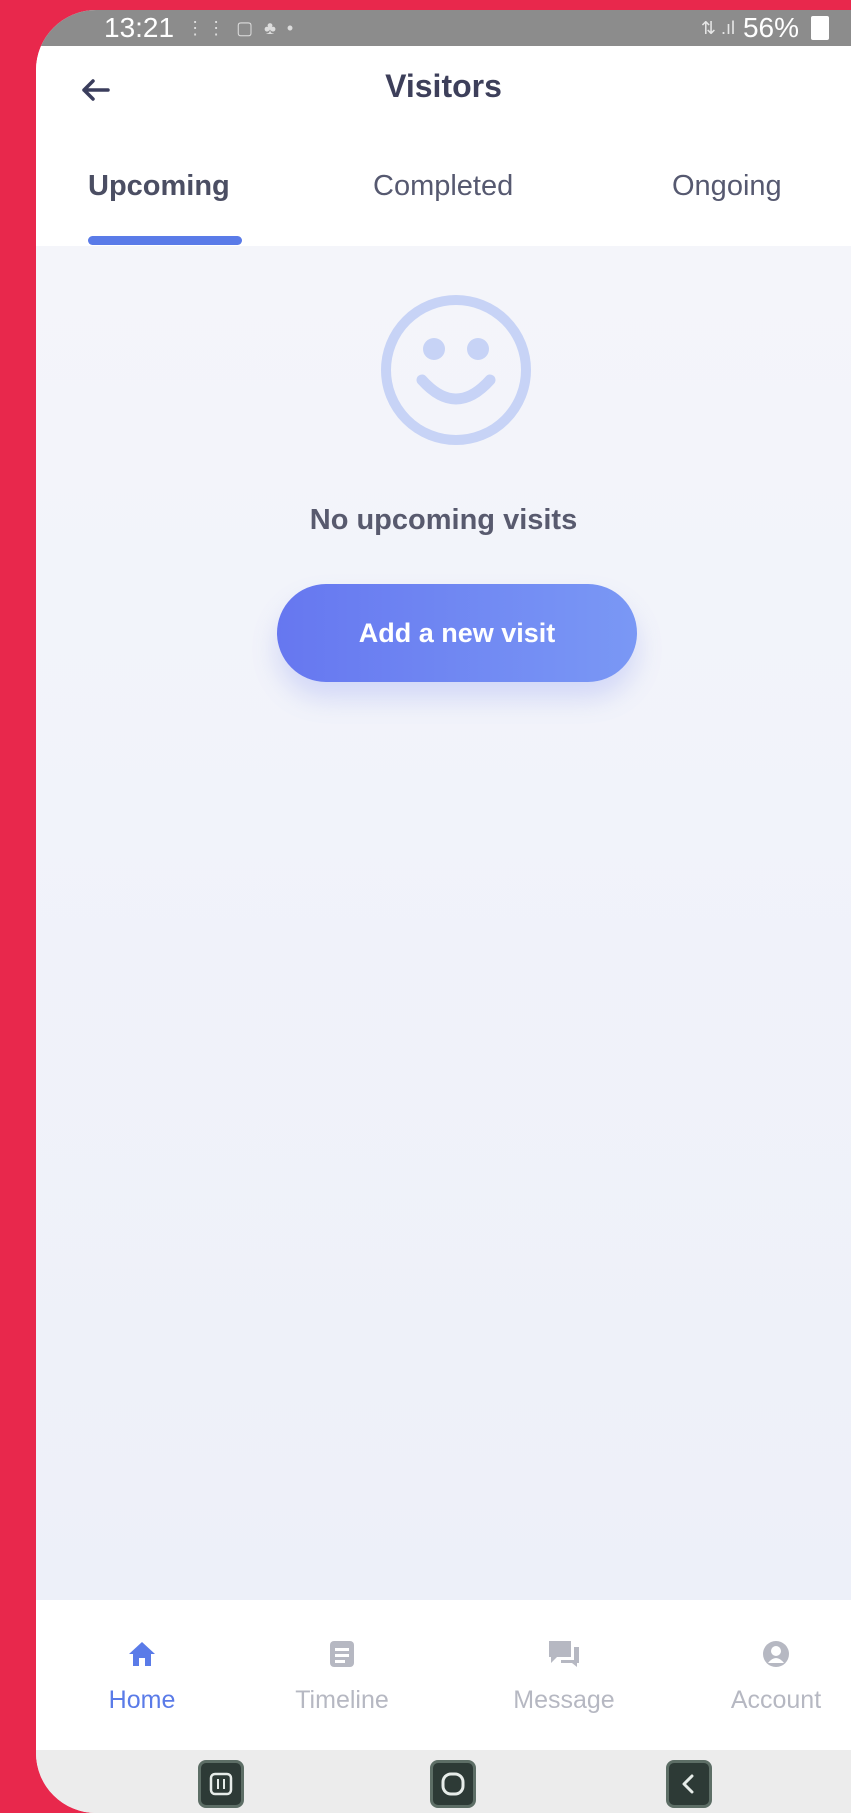  What do you see at coordinates (165, 240) in the screenshot?
I see `active-tab-indicator` at bounding box center [165, 240].